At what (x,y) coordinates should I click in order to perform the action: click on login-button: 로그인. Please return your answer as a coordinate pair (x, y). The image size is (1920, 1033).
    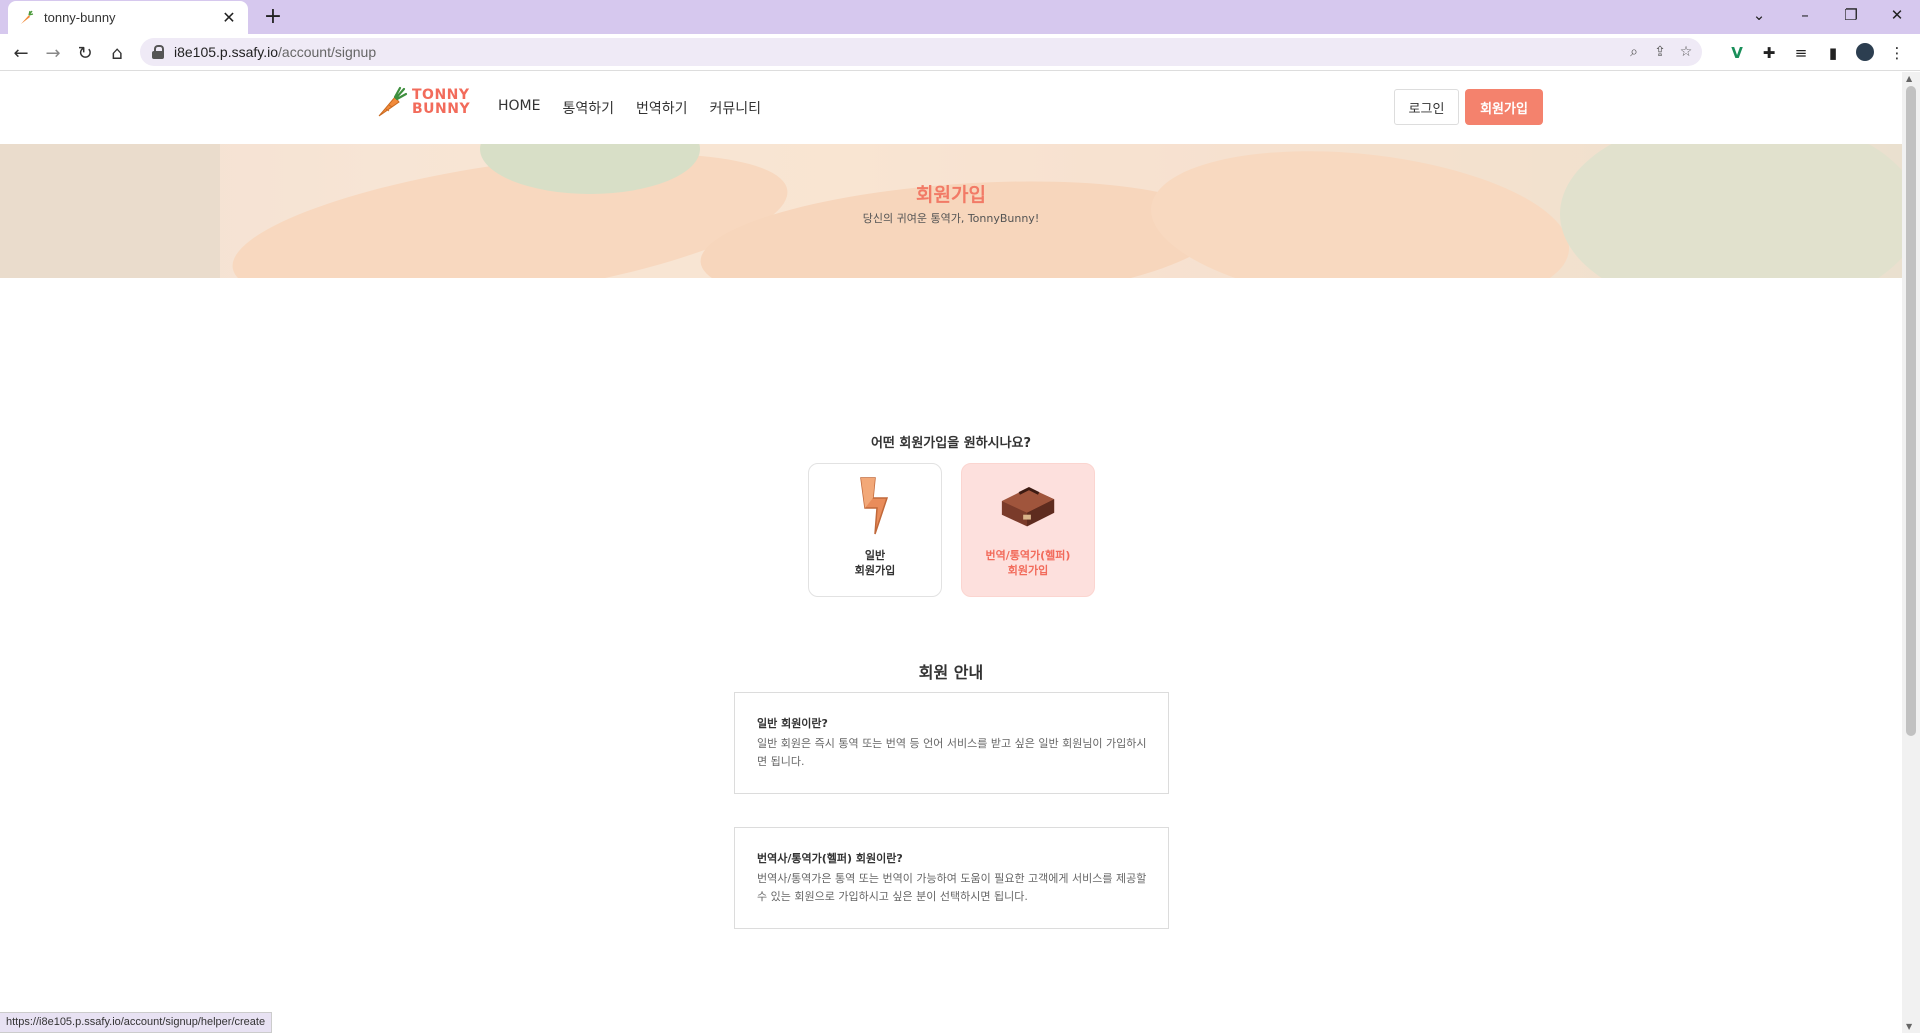
    Looking at the image, I should click on (1426, 107).